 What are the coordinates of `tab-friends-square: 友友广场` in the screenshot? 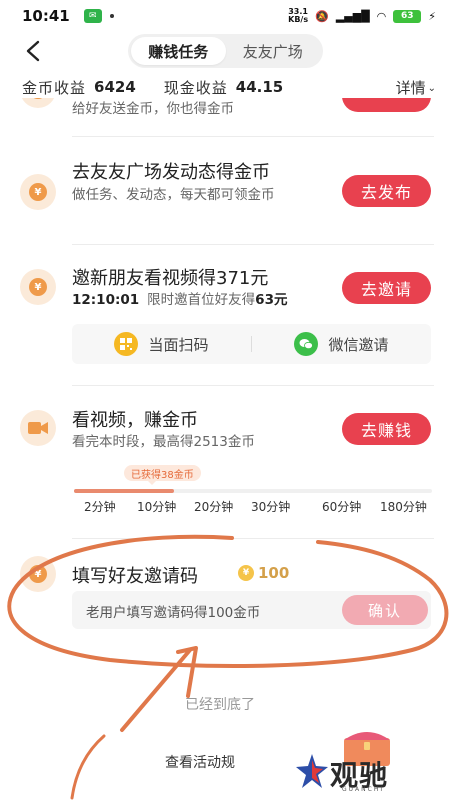 It's located at (273, 51).